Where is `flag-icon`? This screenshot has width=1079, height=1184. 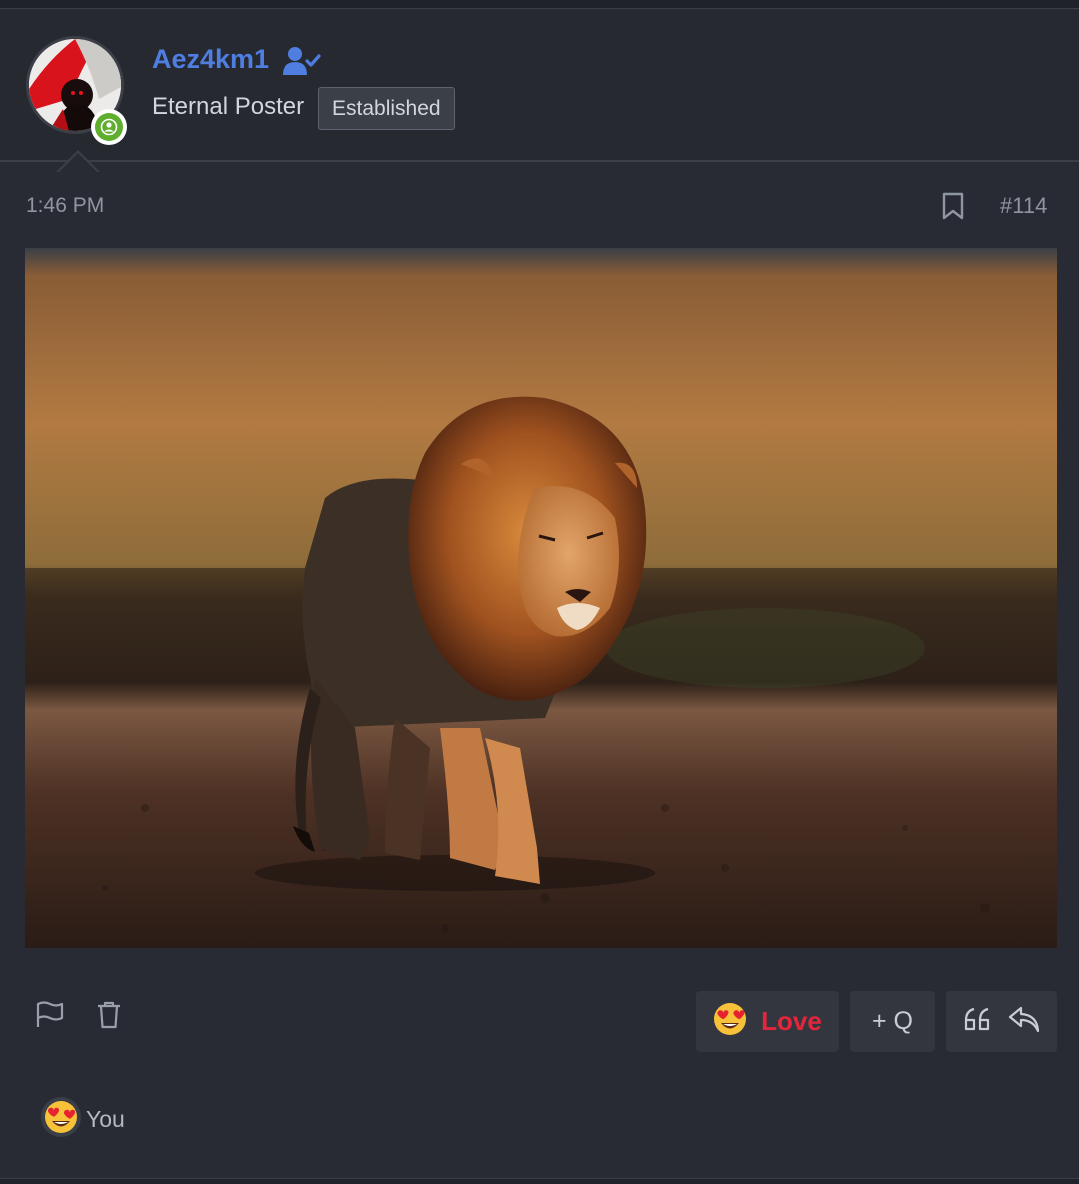
flag-icon is located at coordinates (50, 1017).